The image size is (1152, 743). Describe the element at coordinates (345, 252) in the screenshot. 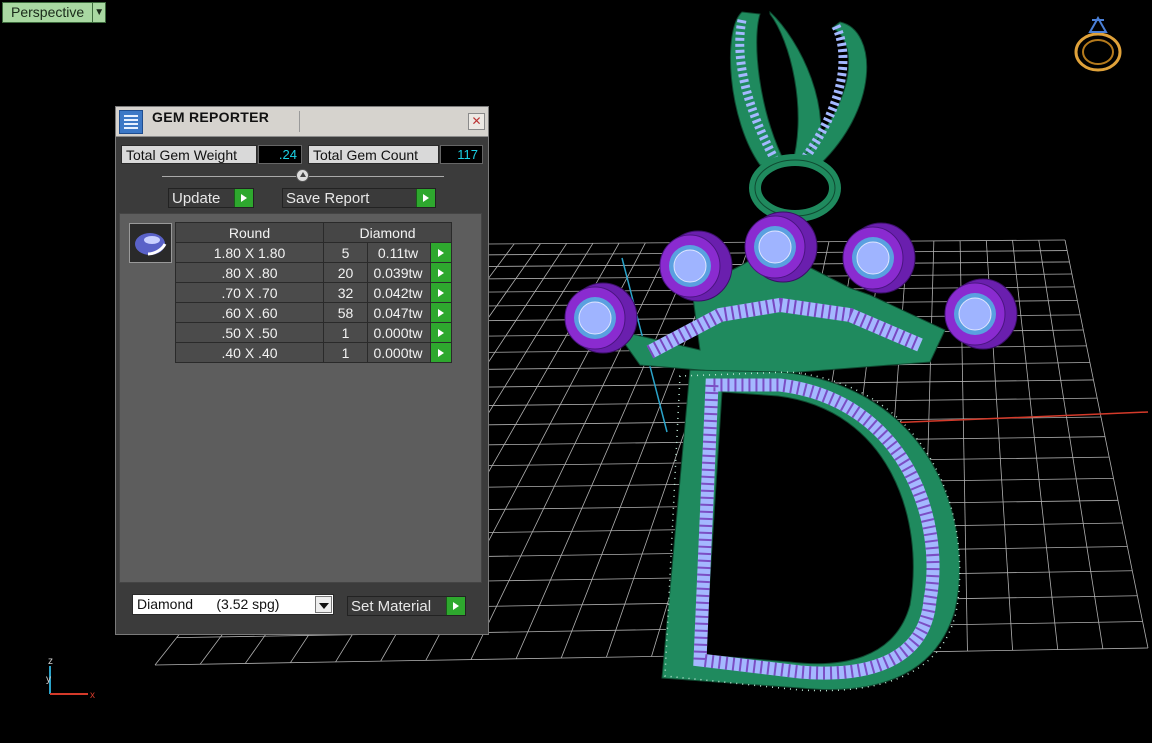

I see `gem-count: 5` at that location.